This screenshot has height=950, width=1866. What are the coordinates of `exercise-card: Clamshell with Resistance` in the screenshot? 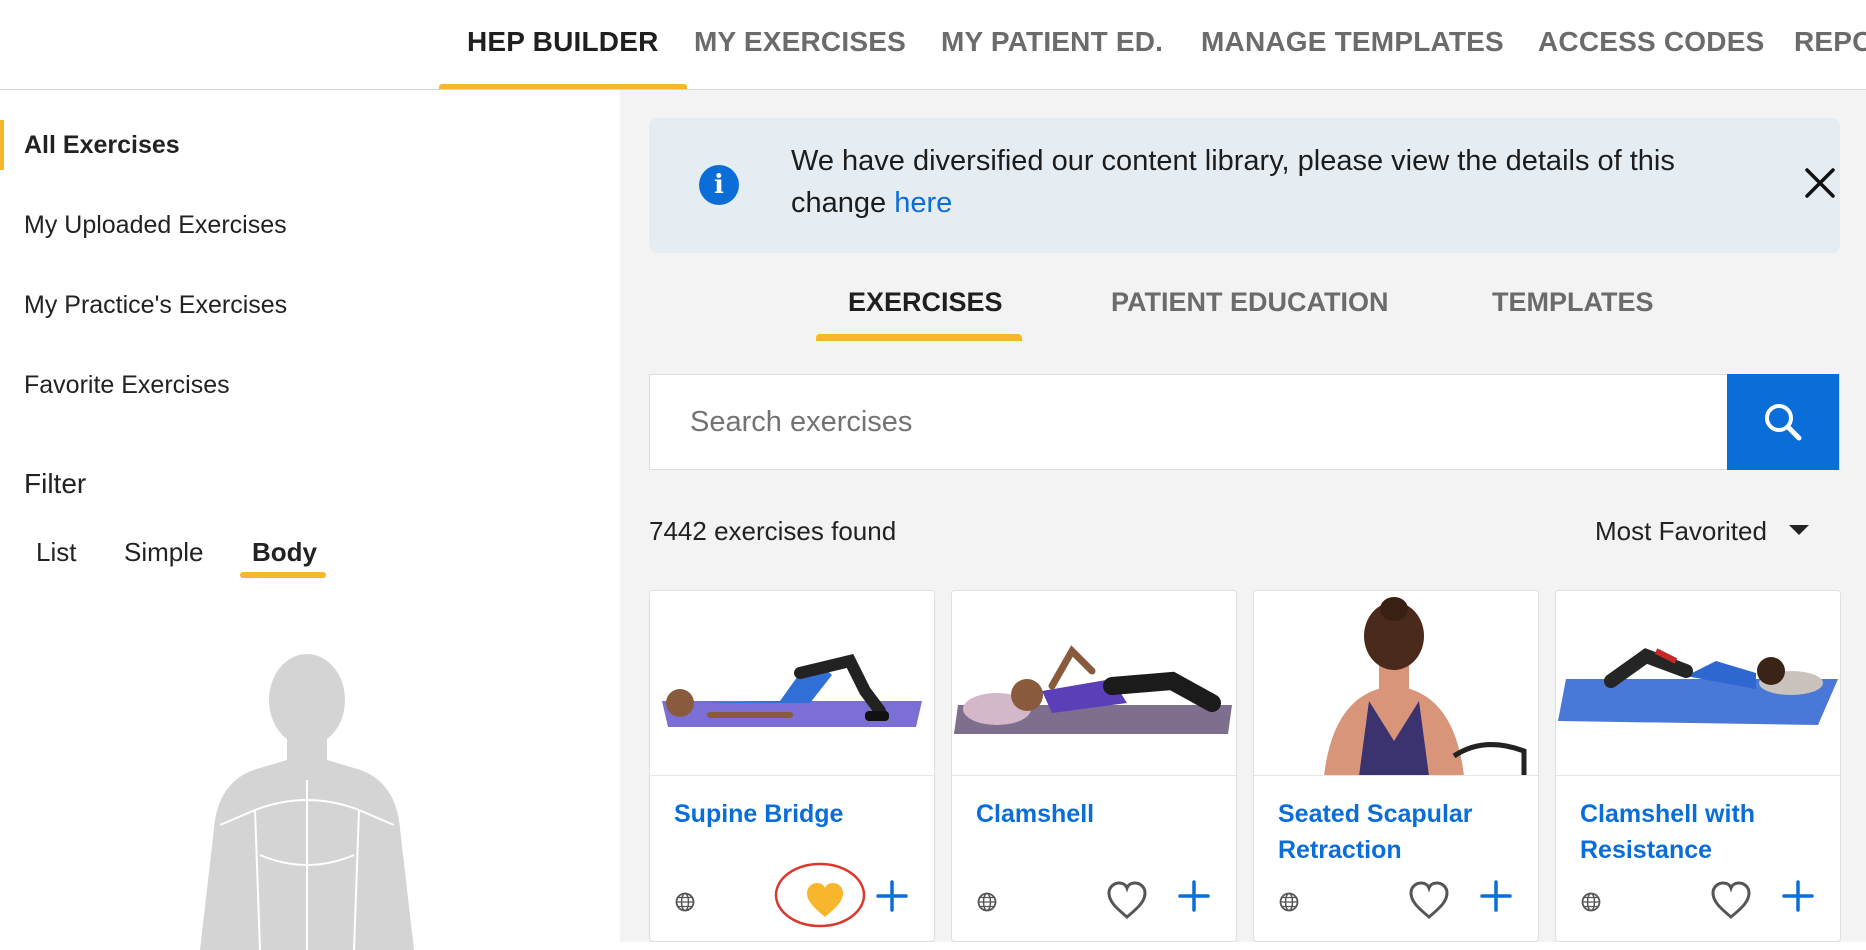 It's located at (1698, 766).